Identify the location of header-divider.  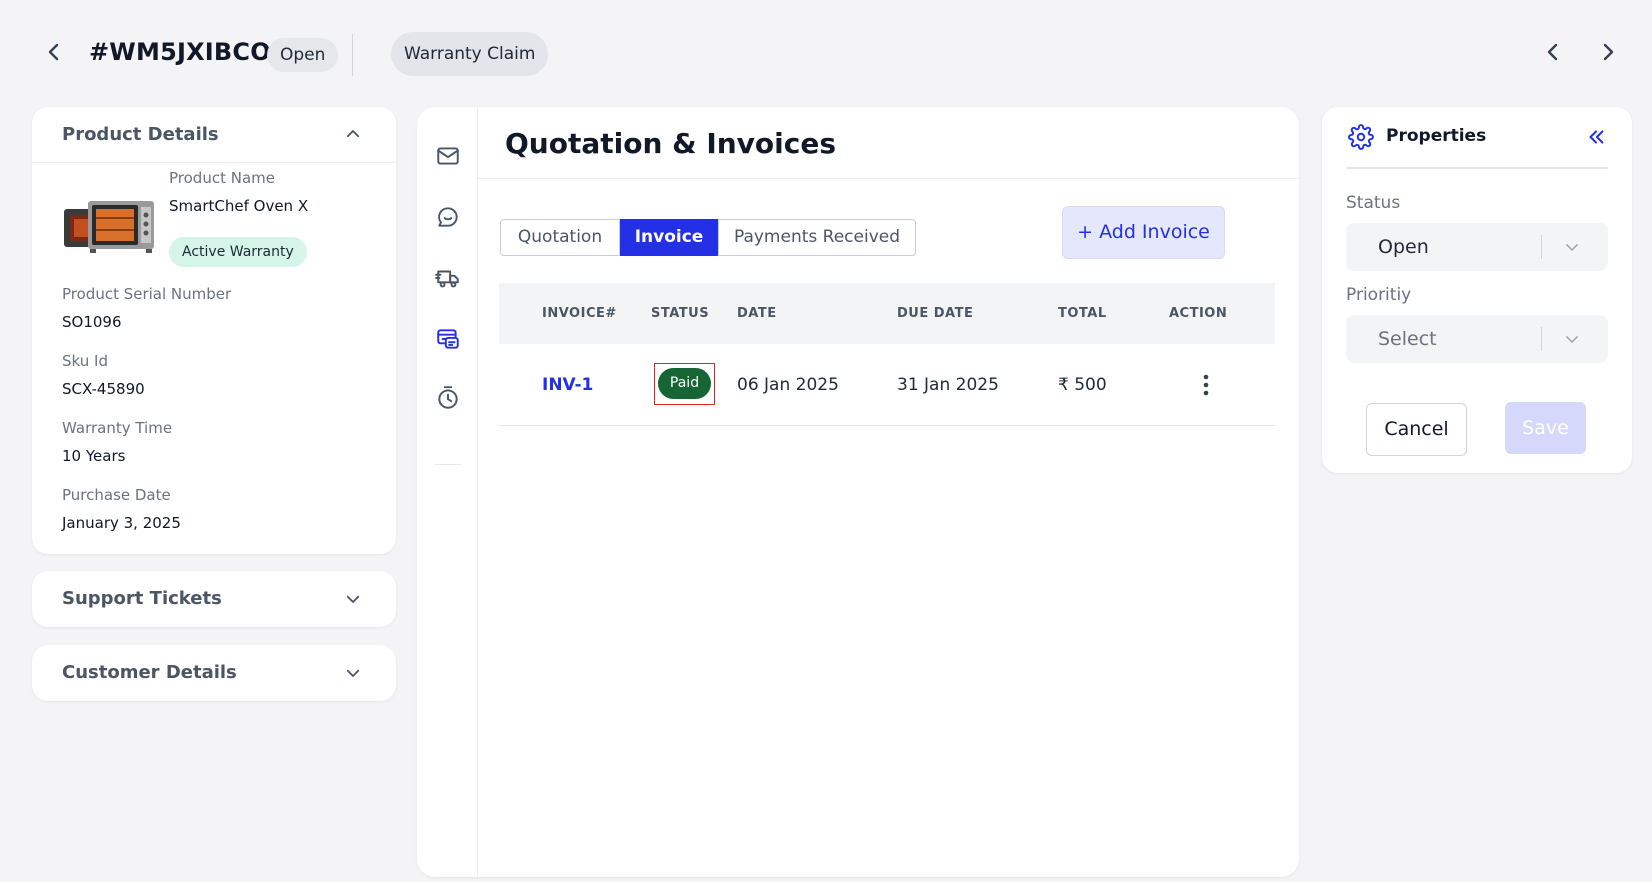
(352, 55).